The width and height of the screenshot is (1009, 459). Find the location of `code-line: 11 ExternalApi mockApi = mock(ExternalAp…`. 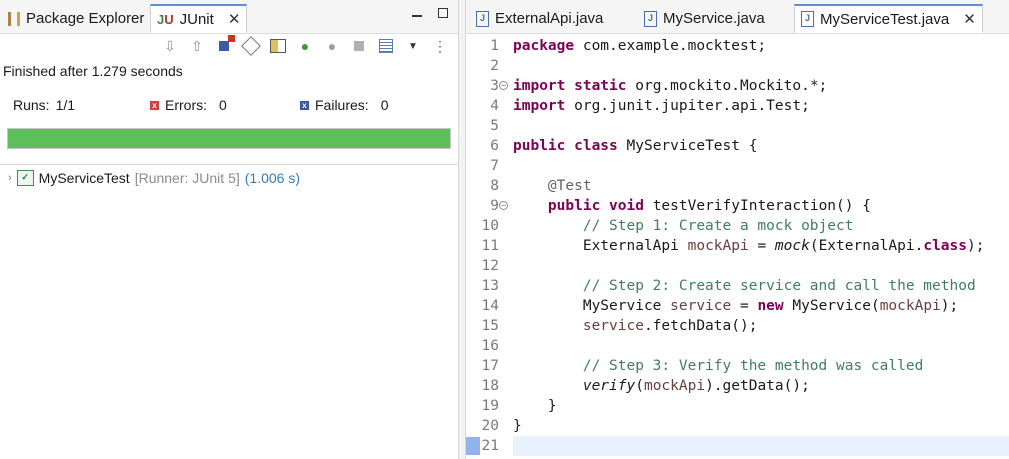

code-line: 11 ExternalApi mockApi = mock(ExternalAp… is located at coordinates (737, 246).